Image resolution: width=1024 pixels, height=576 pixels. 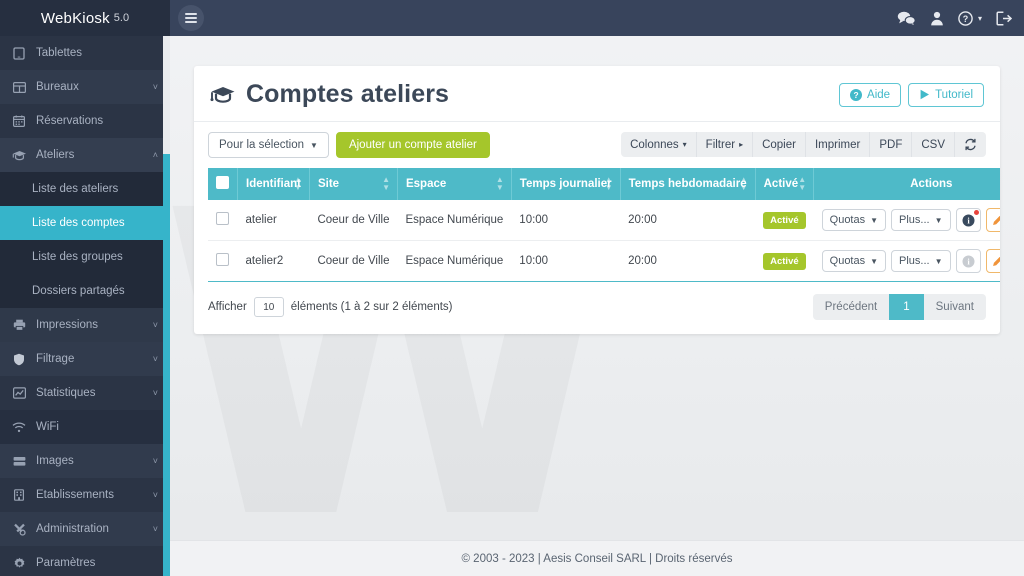 I want to click on logout-icon, so click(x=1004, y=18).